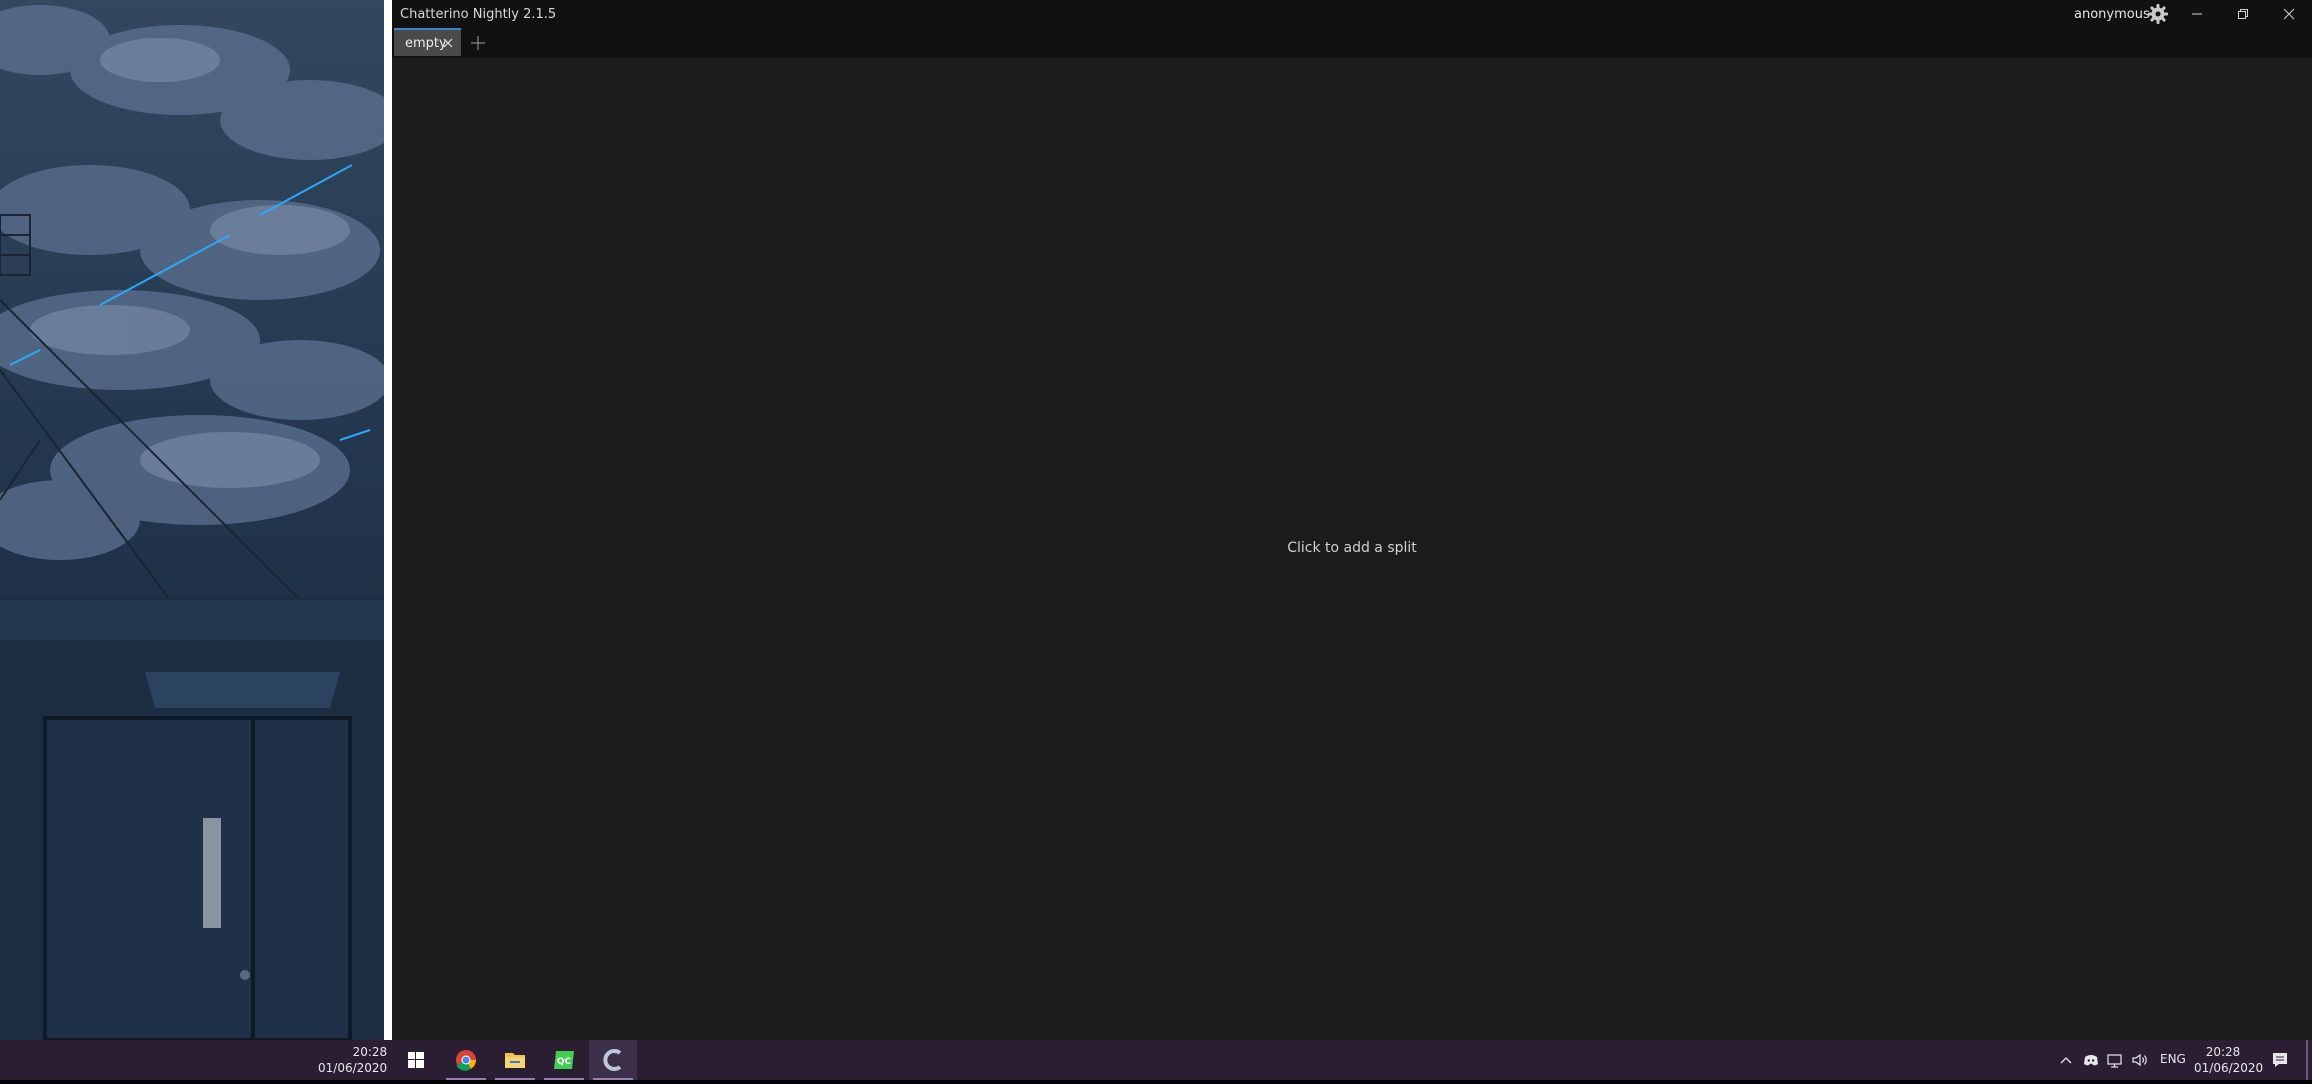  What do you see at coordinates (2223, 1052) in the screenshot?
I see `system-clock-time: 20:28` at bounding box center [2223, 1052].